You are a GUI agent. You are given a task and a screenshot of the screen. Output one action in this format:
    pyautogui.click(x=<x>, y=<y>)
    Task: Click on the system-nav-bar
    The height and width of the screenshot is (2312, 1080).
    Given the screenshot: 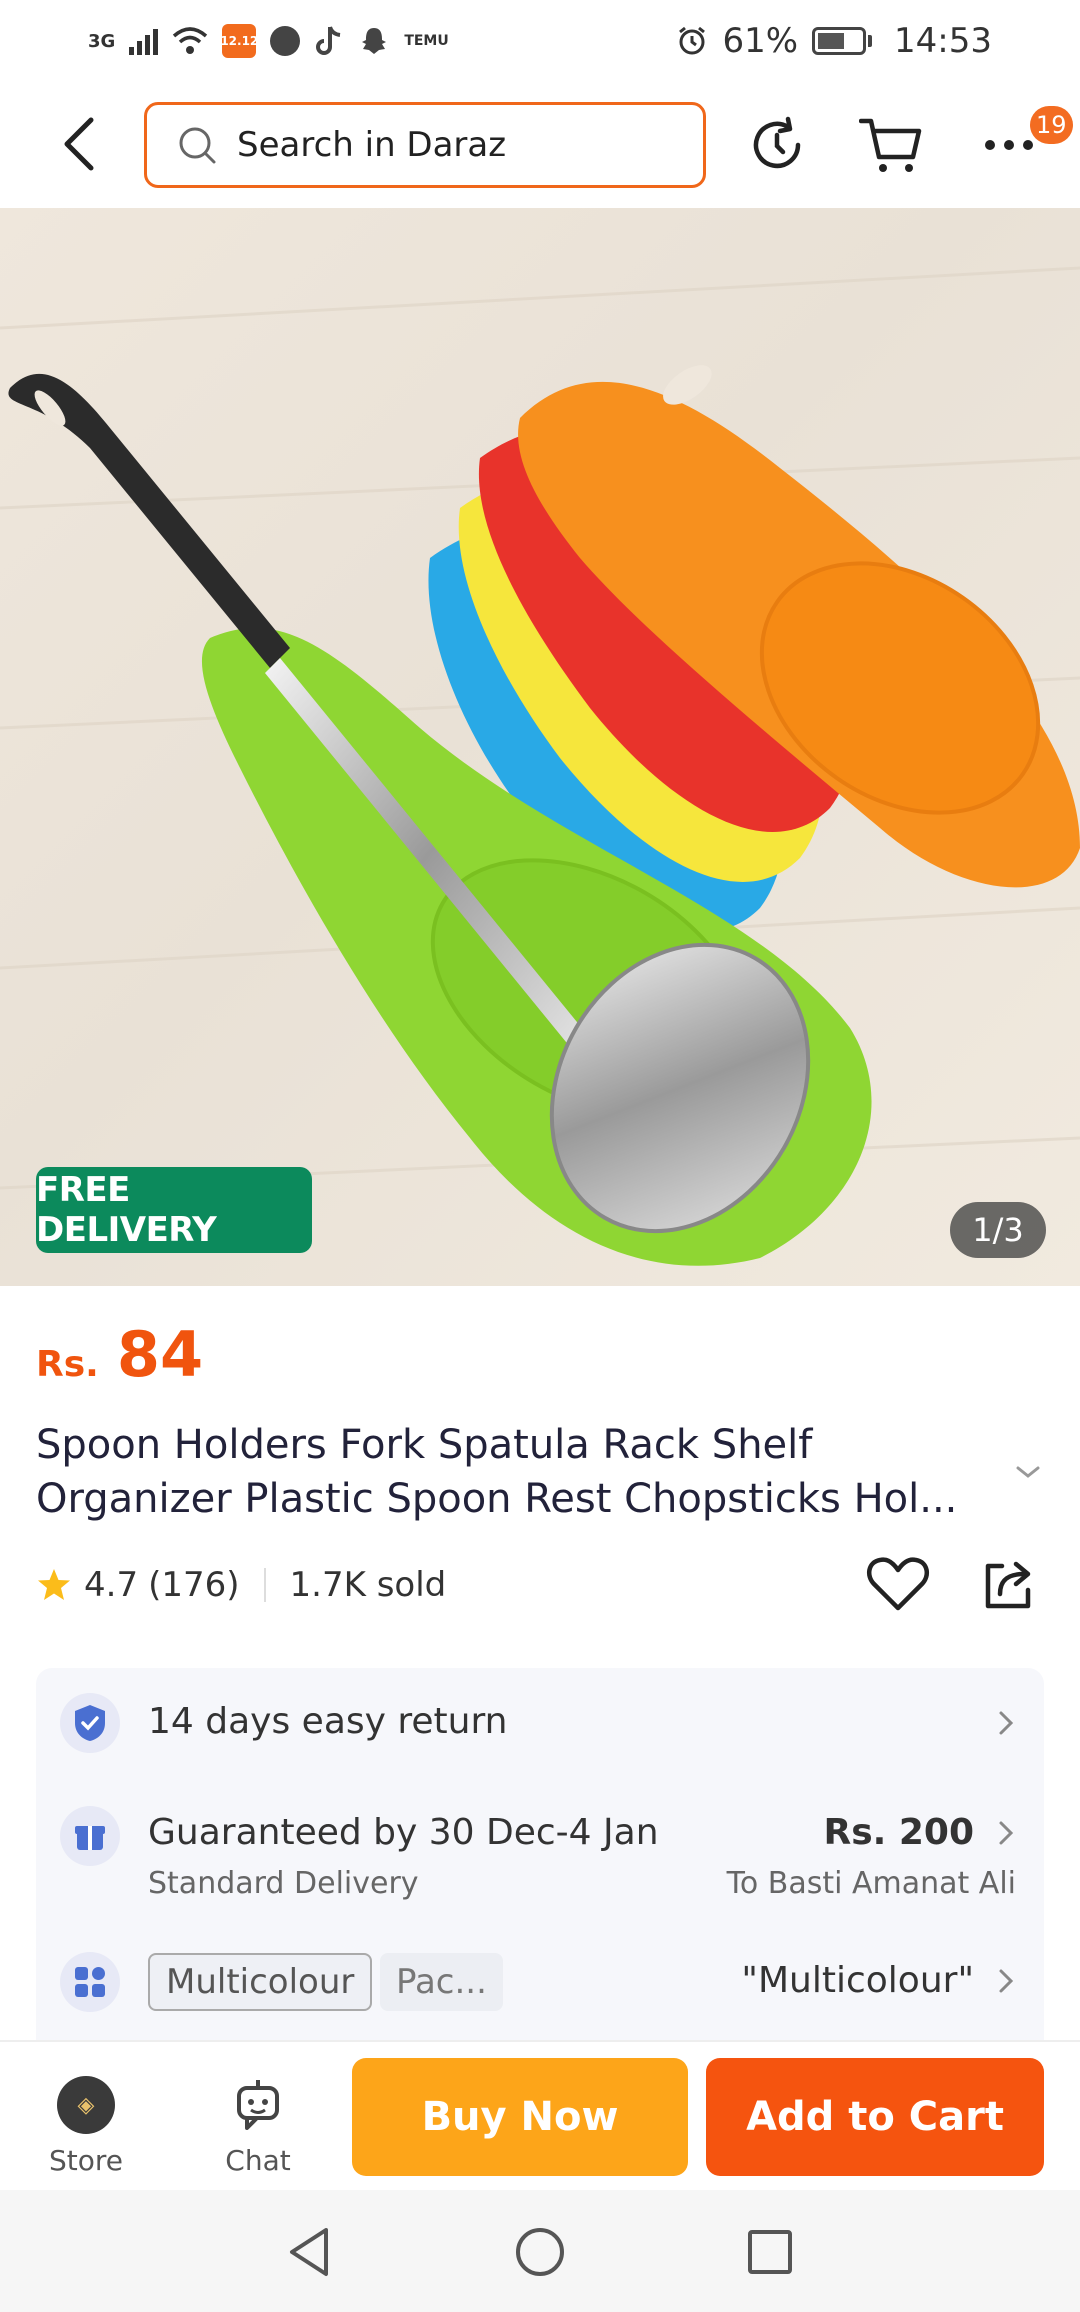 What is the action you would take?
    pyautogui.click(x=540, y=2251)
    